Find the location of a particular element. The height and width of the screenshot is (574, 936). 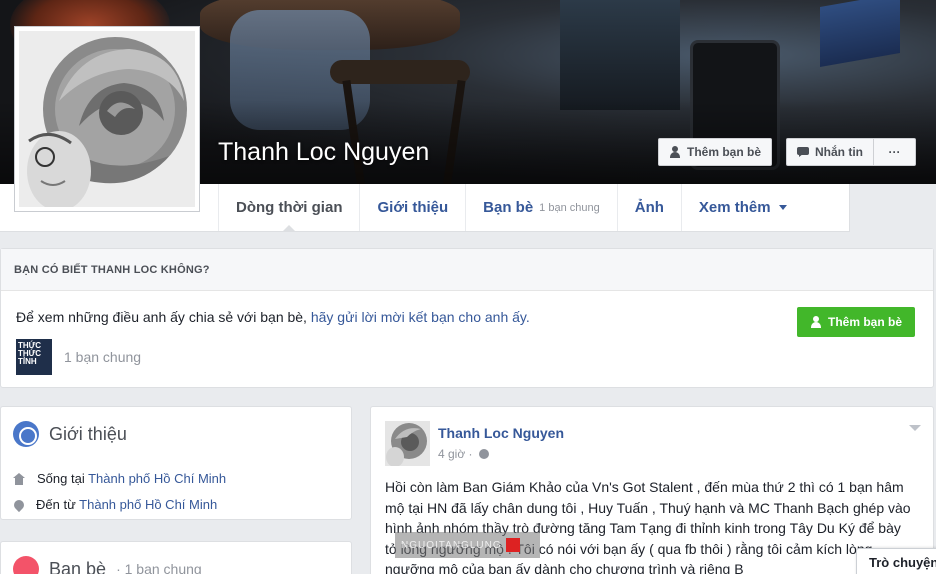

message-button: Nhắn tin is located at coordinates (830, 152).